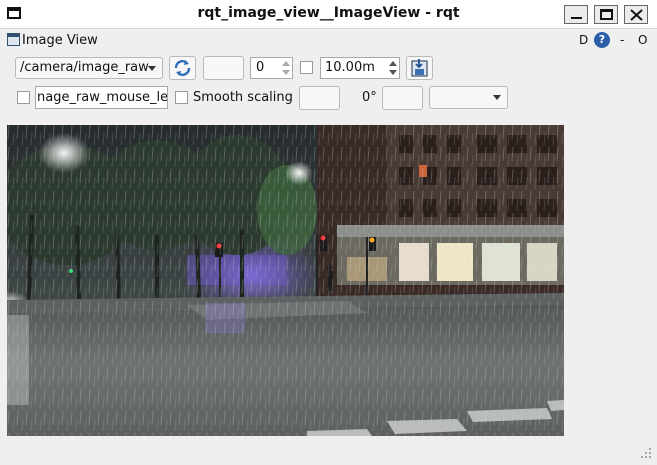 This screenshot has width=657, height=465. What do you see at coordinates (271, 68) in the screenshot?
I see `number-spinbox: 0` at bounding box center [271, 68].